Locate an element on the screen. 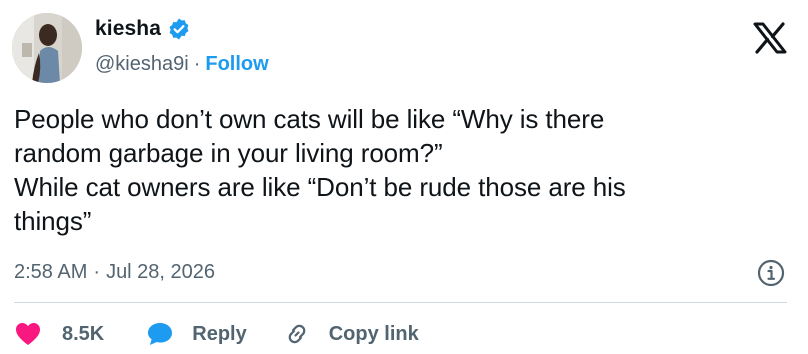 This screenshot has width=808, height=354. tweet-timestamp: 2:58 AM · Jul 28, 2026 is located at coordinates (114, 272).